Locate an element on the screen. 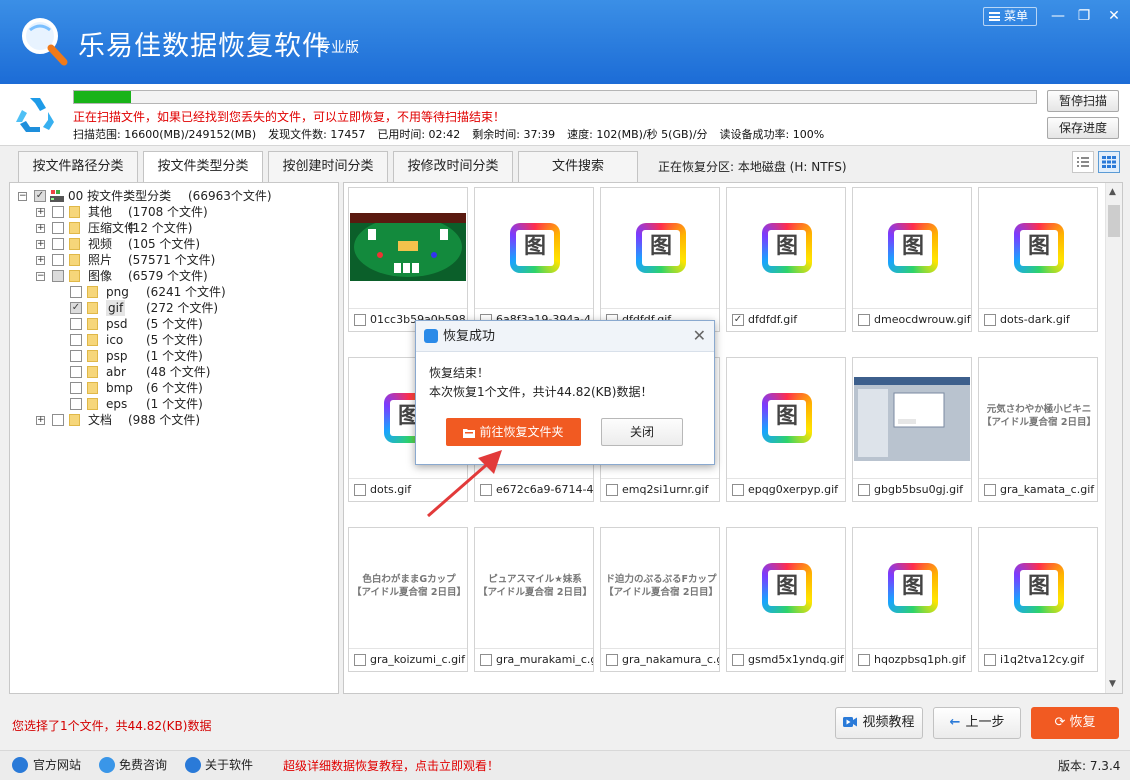  tree-item-其他: + 其他 (1708 个文件) is located at coordinates (174, 212).